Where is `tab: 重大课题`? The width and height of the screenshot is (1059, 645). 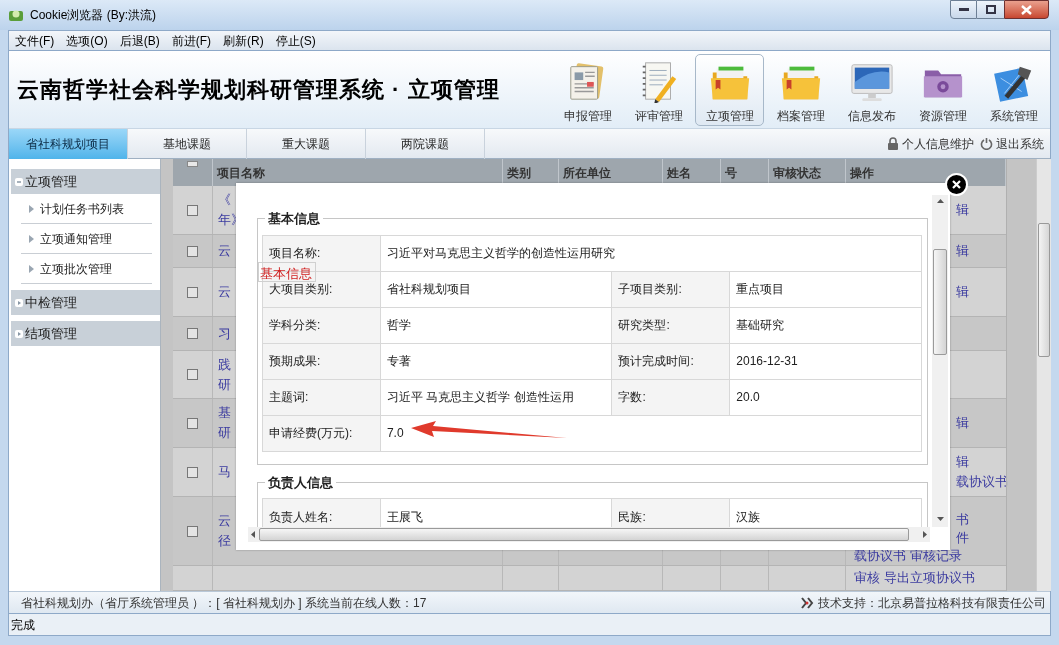
tab: 重大课题 is located at coordinates (306, 143).